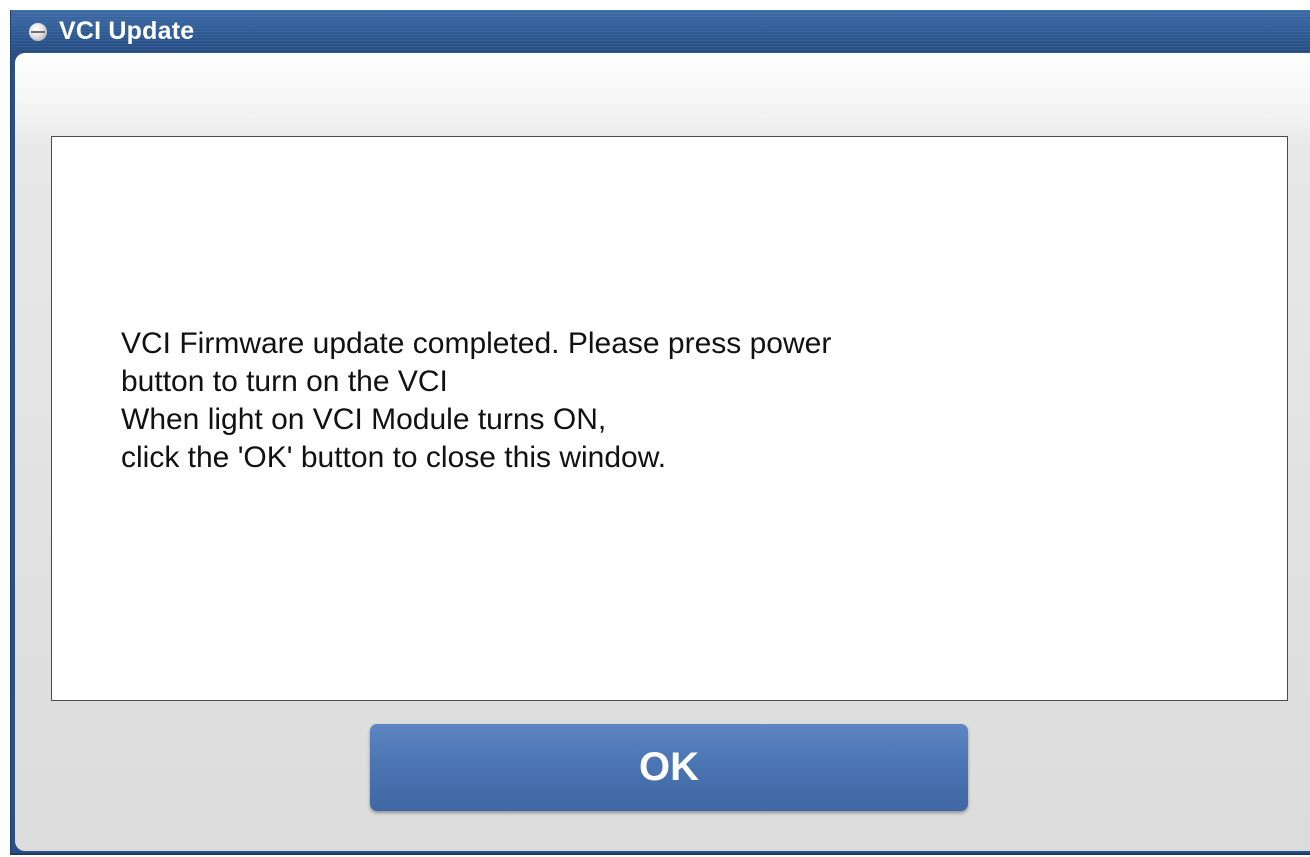 This screenshot has width=1310, height=857. What do you see at coordinates (127, 31) in the screenshot?
I see `window-title: VCI Update` at bounding box center [127, 31].